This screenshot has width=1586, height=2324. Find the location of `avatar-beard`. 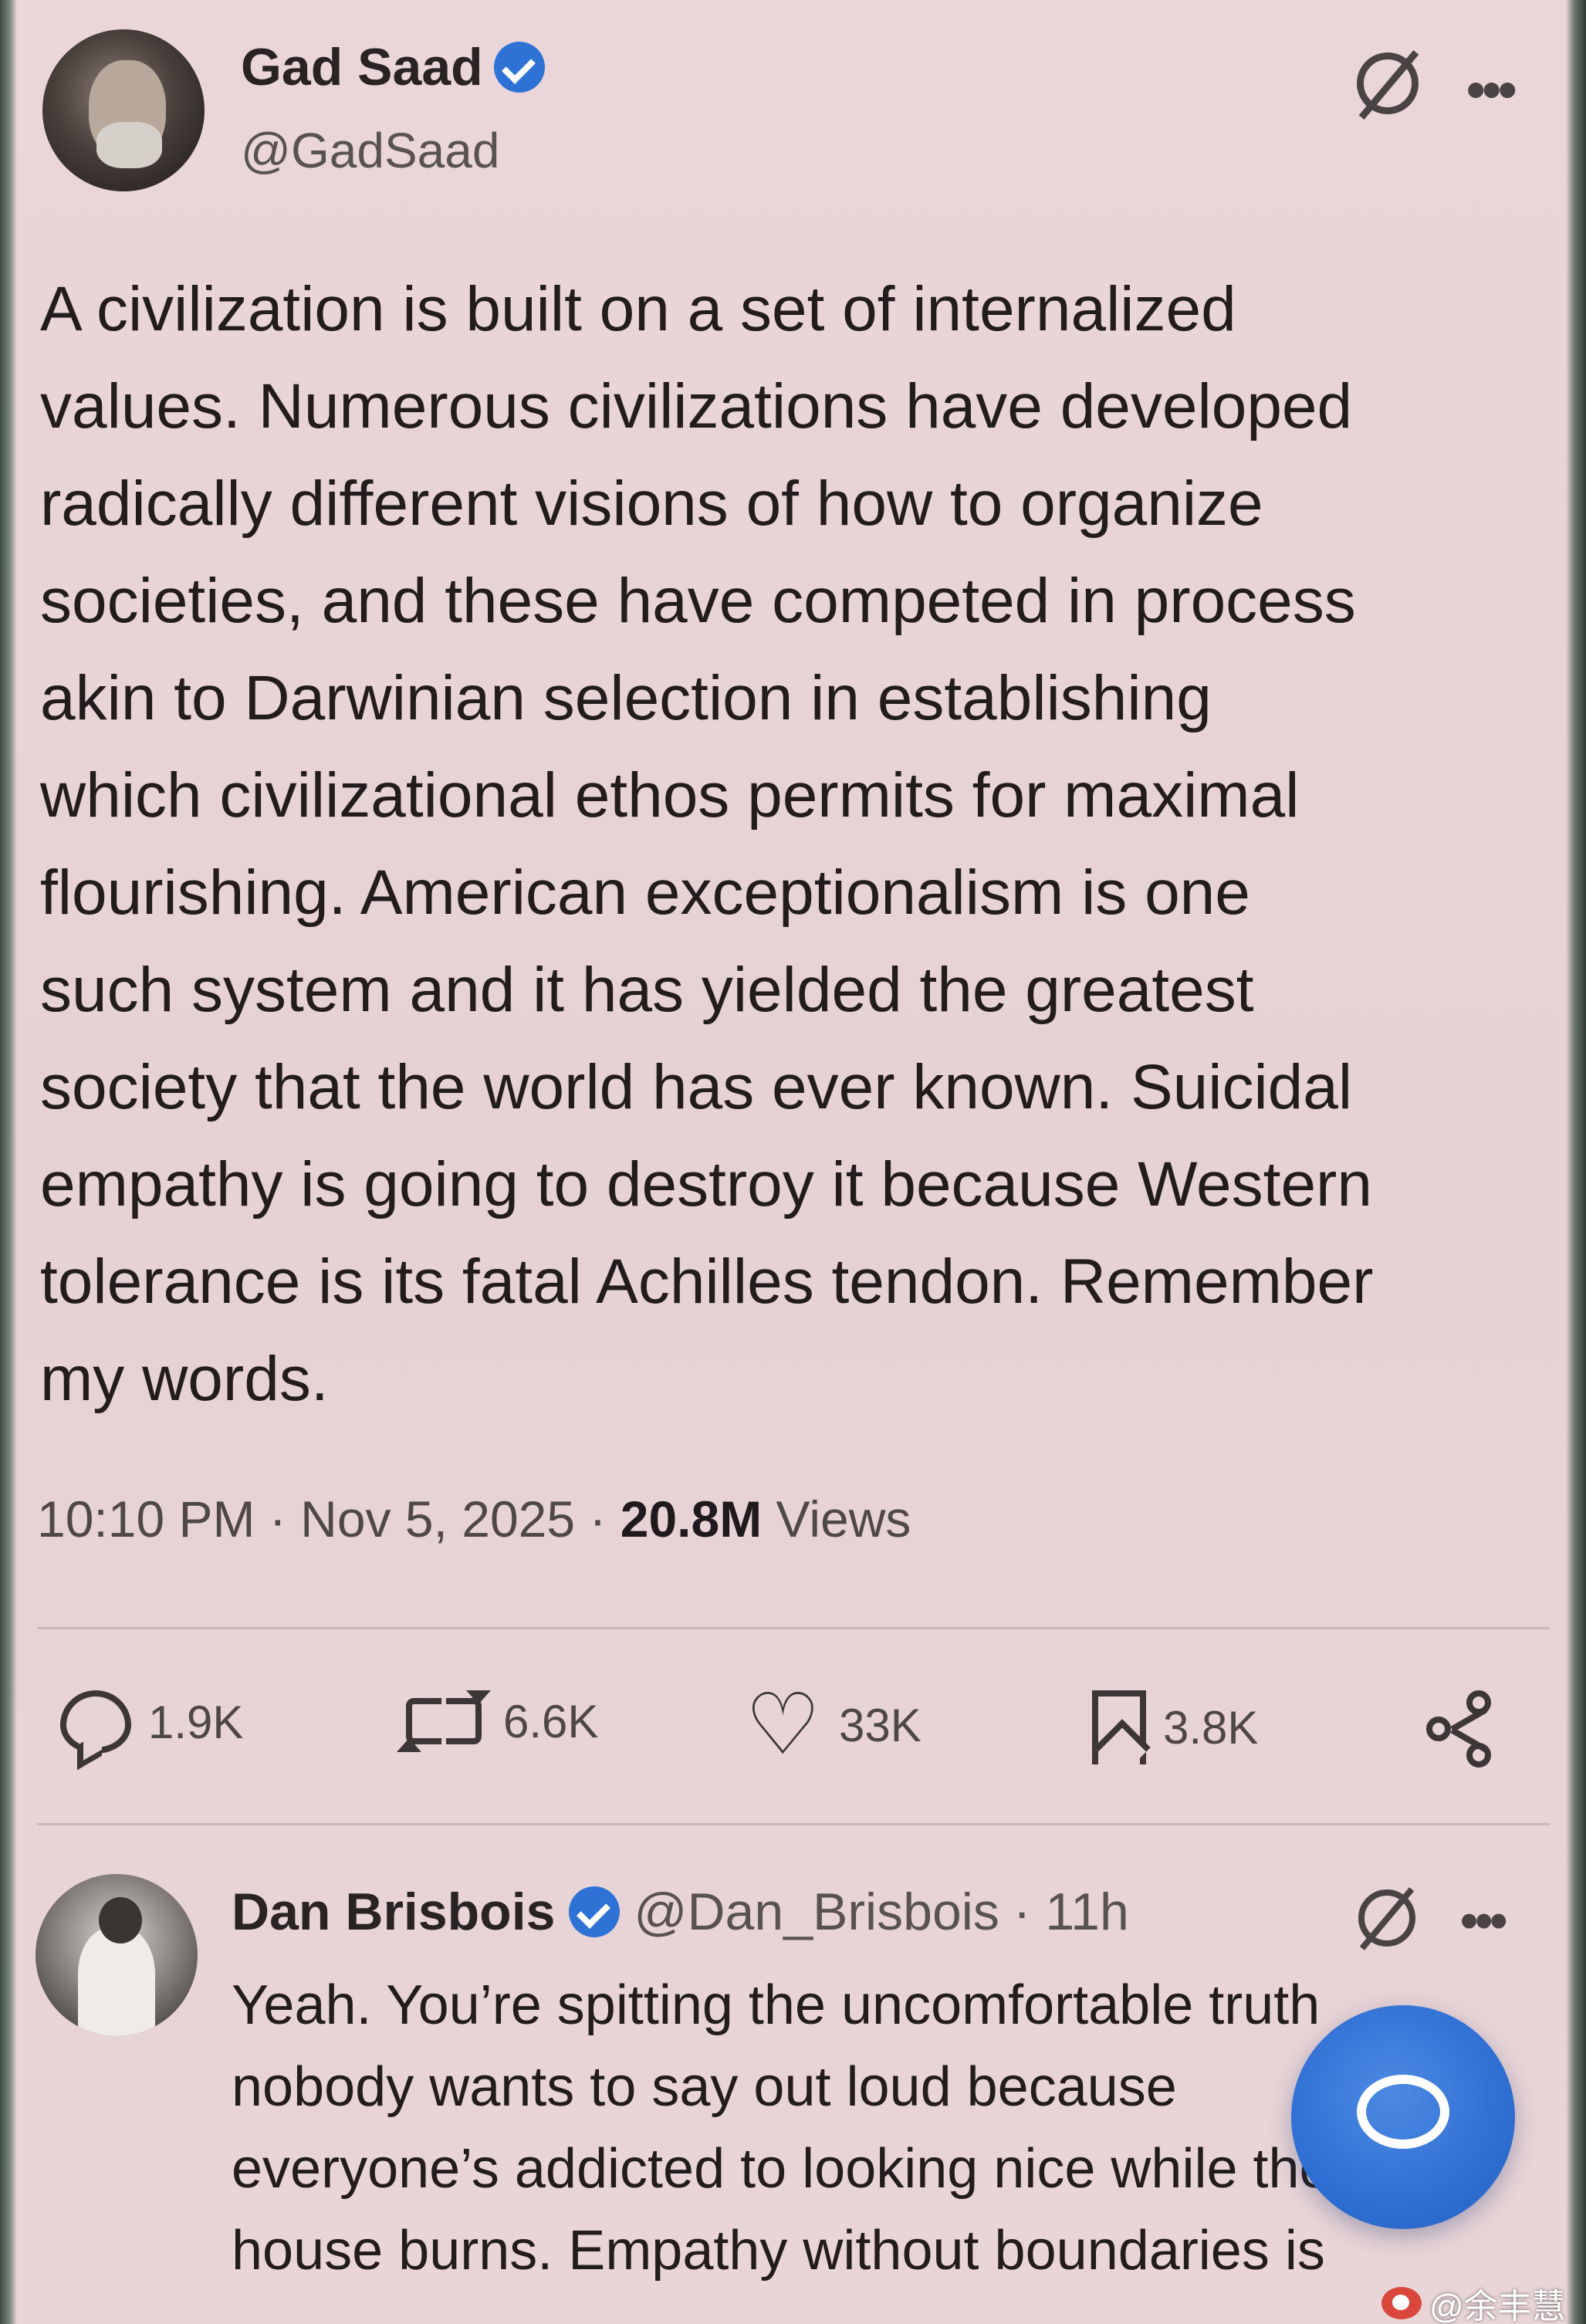

avatar-beard is located at coordinates (129, 145).